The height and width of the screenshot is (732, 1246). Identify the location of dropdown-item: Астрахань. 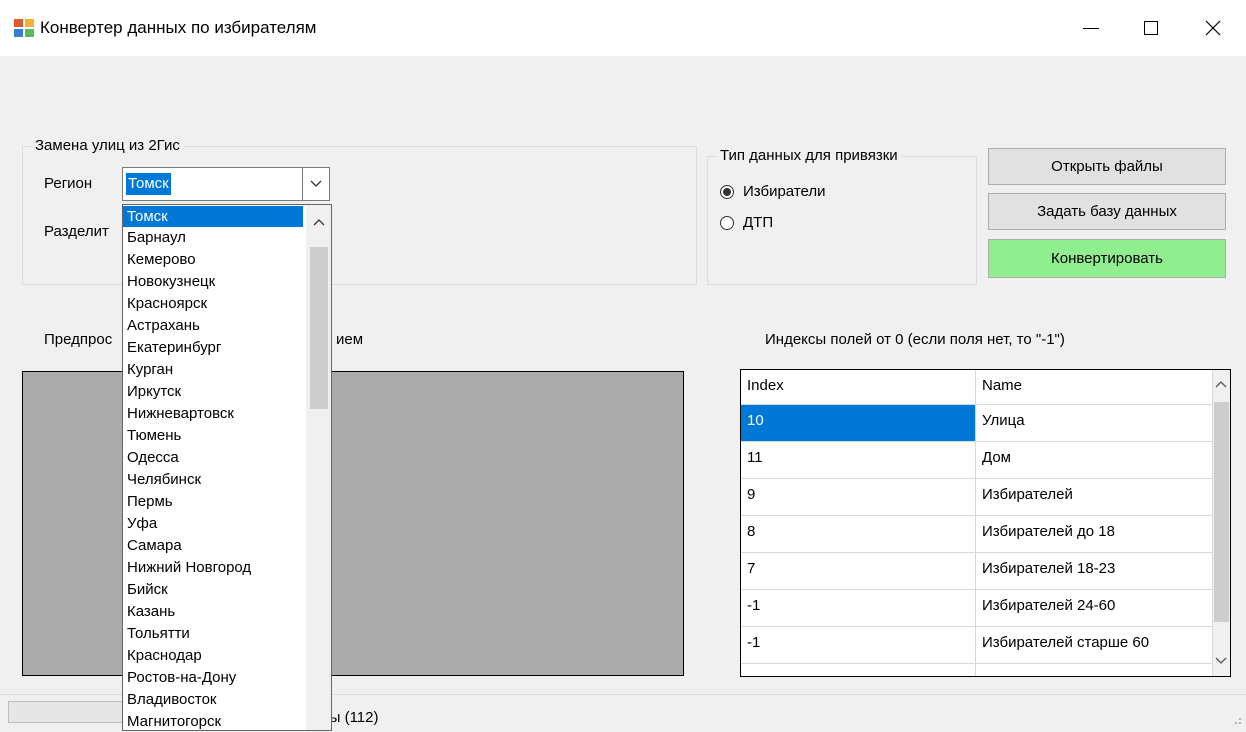
(213, 325).